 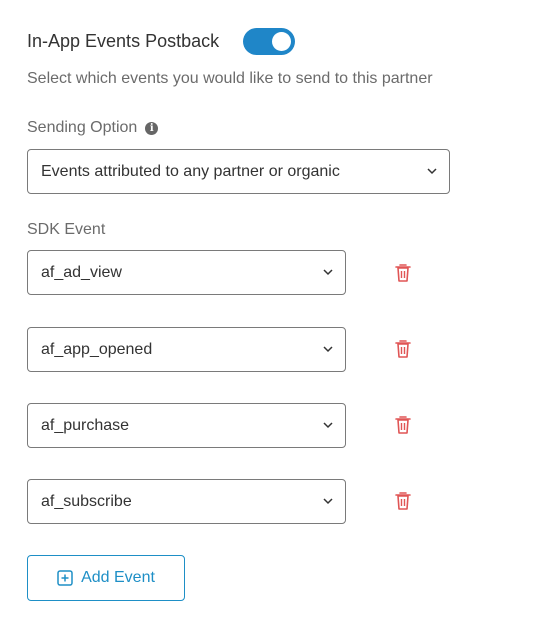 What do you see at coordinates (86, 501) in the screenshot?
I see `sdk-event-value: af_subscribe` at bounding box center [86, 501].